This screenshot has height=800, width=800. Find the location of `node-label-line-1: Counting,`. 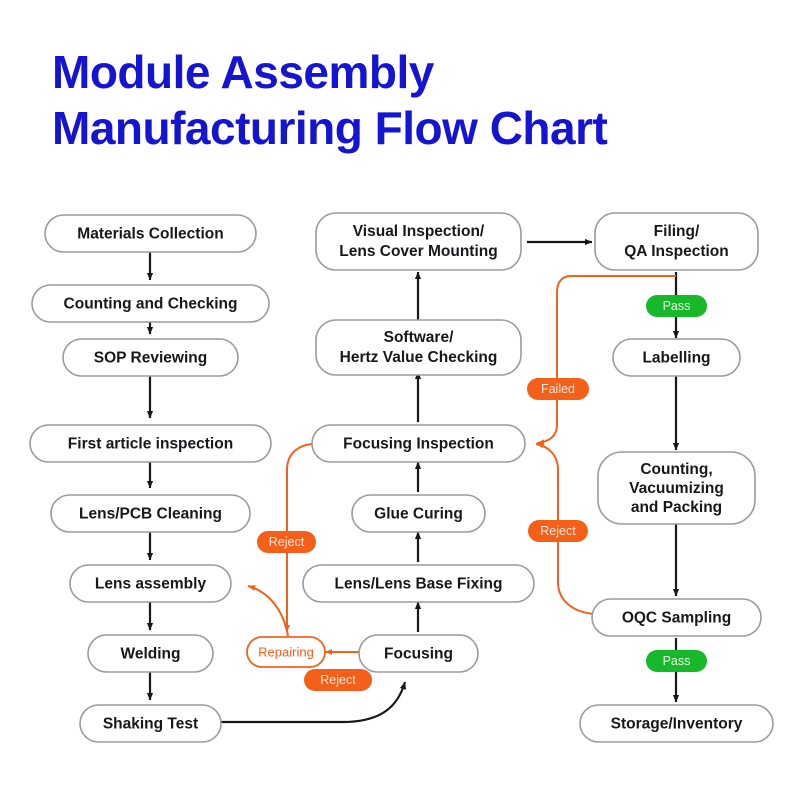

node-label-line-1: Counting, is located at coordinates (676, 469).